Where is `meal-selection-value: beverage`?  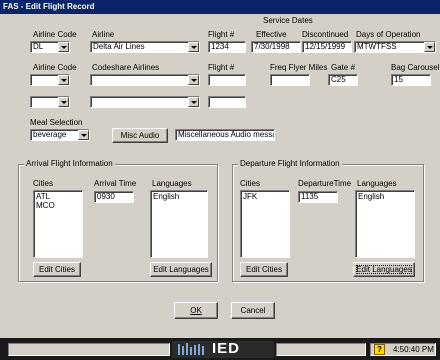 meal-selection-value: beverage is located at coordinates (50, 134).